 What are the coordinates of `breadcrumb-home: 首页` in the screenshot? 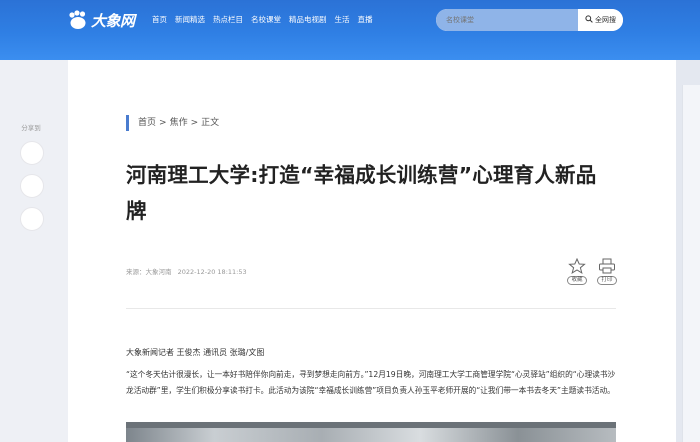 It's located at (147, 123).